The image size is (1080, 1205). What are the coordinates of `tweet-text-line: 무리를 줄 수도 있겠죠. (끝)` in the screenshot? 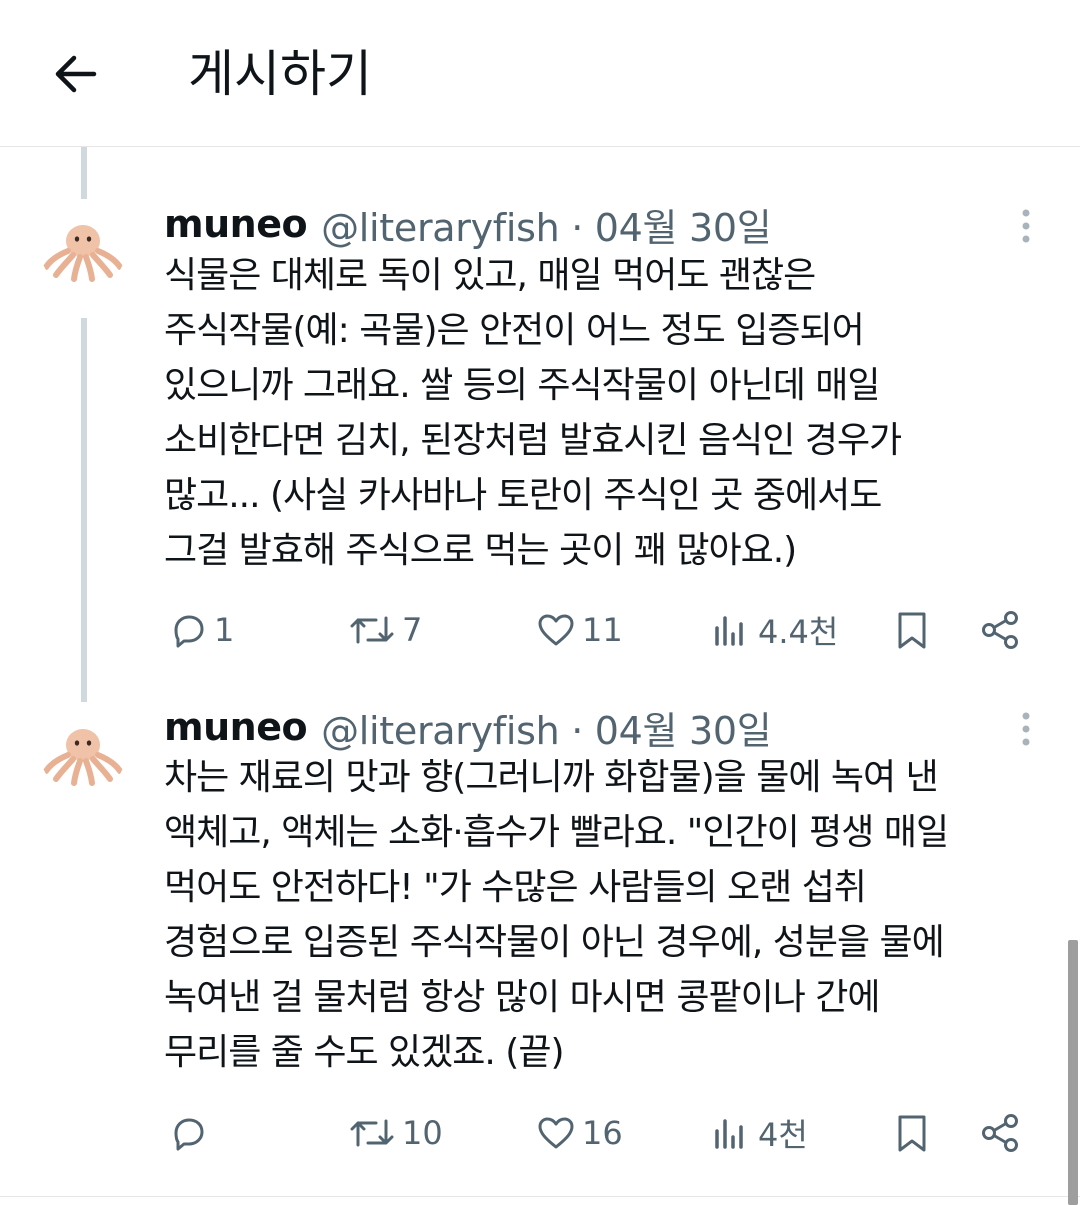 It's located at (364, 1052).